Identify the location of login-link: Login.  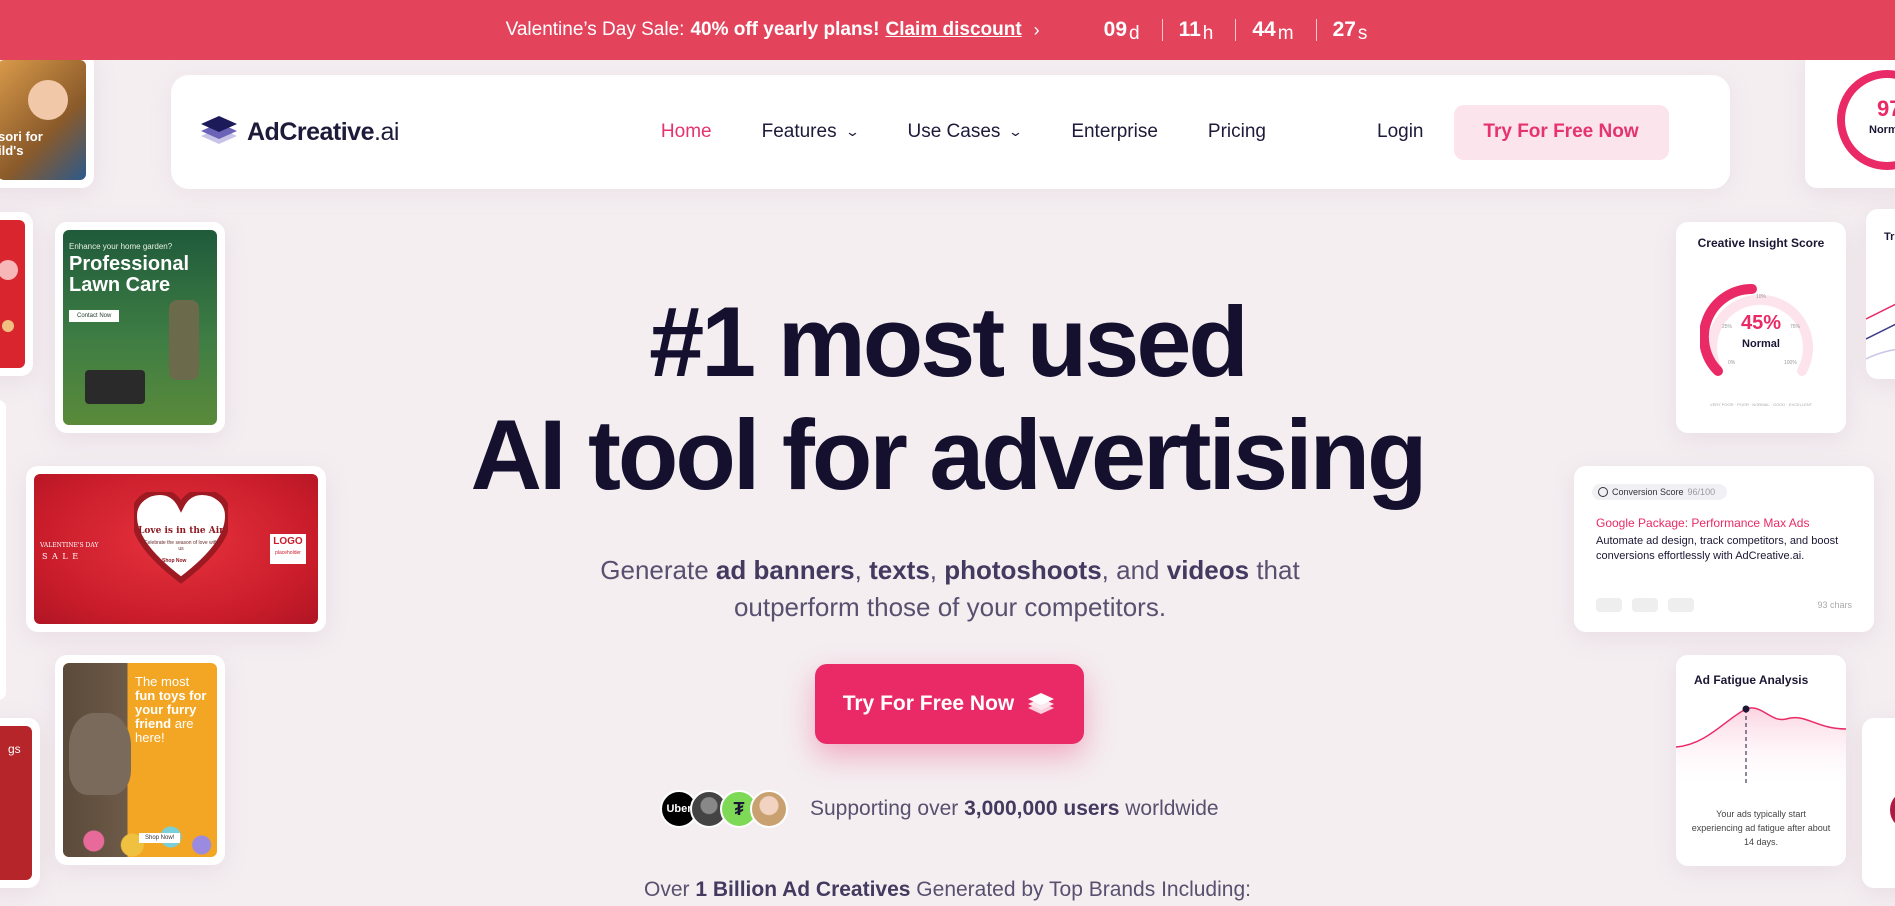
(1400, 132).